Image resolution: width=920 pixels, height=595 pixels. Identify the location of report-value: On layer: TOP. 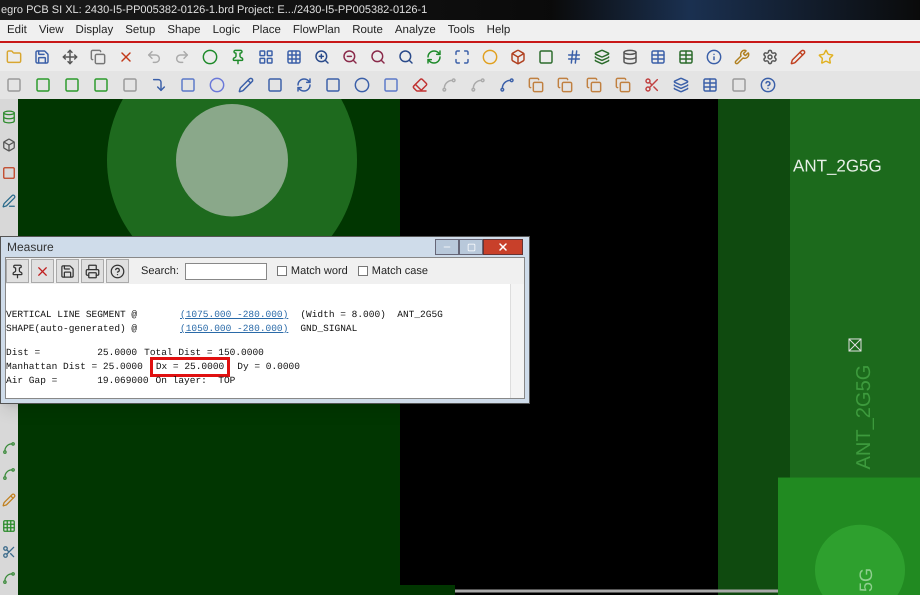
(196, 381).